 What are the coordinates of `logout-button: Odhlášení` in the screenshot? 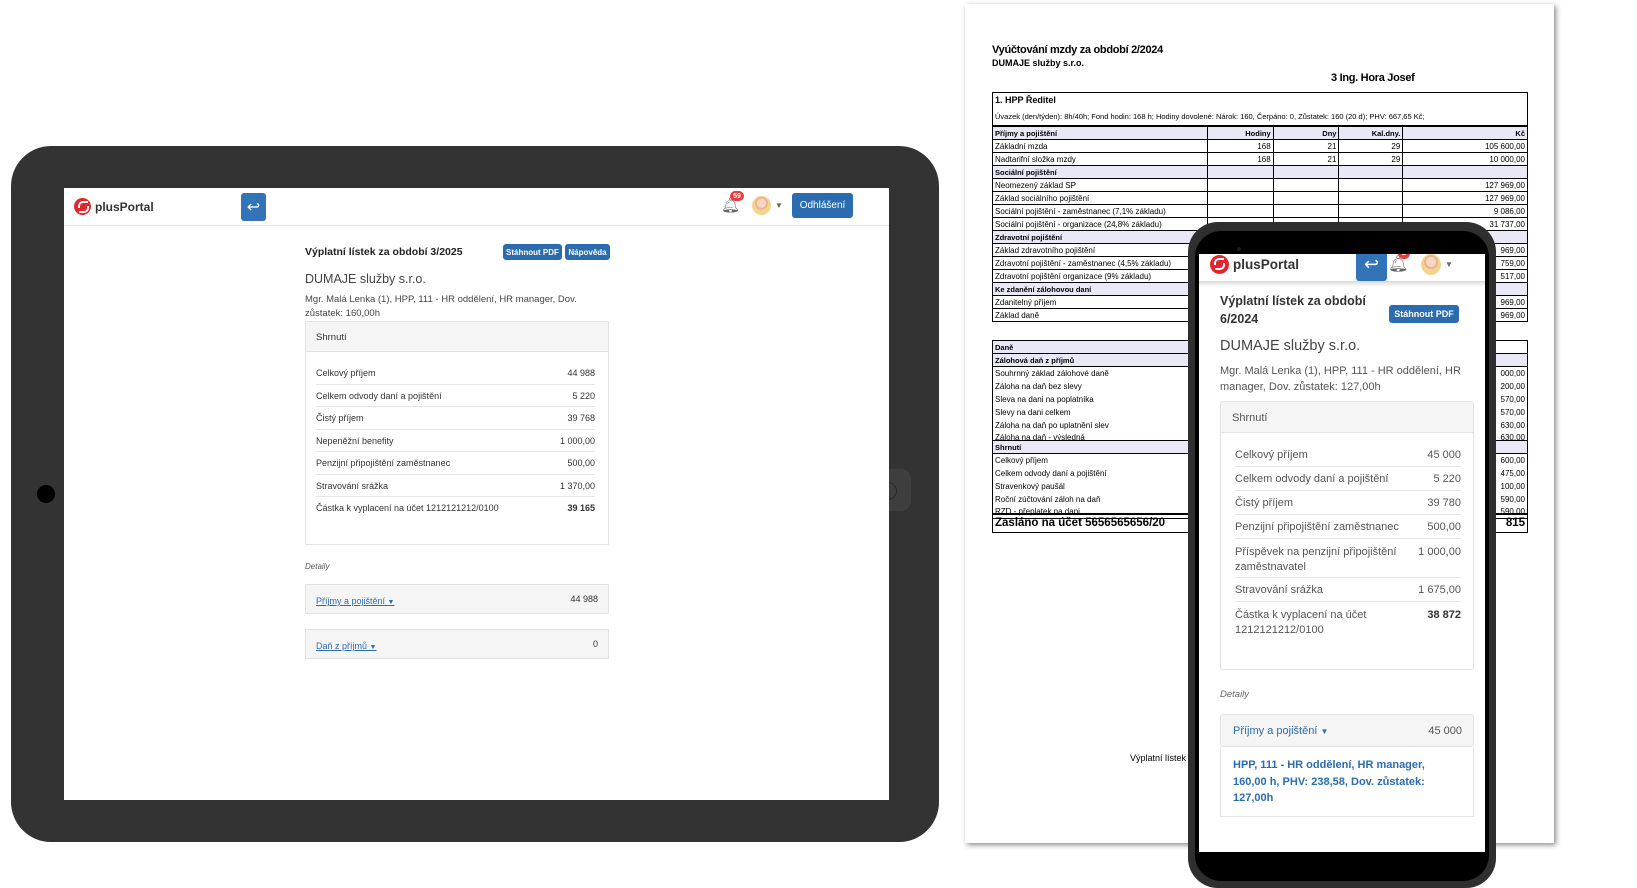 It's located at (822, 205).